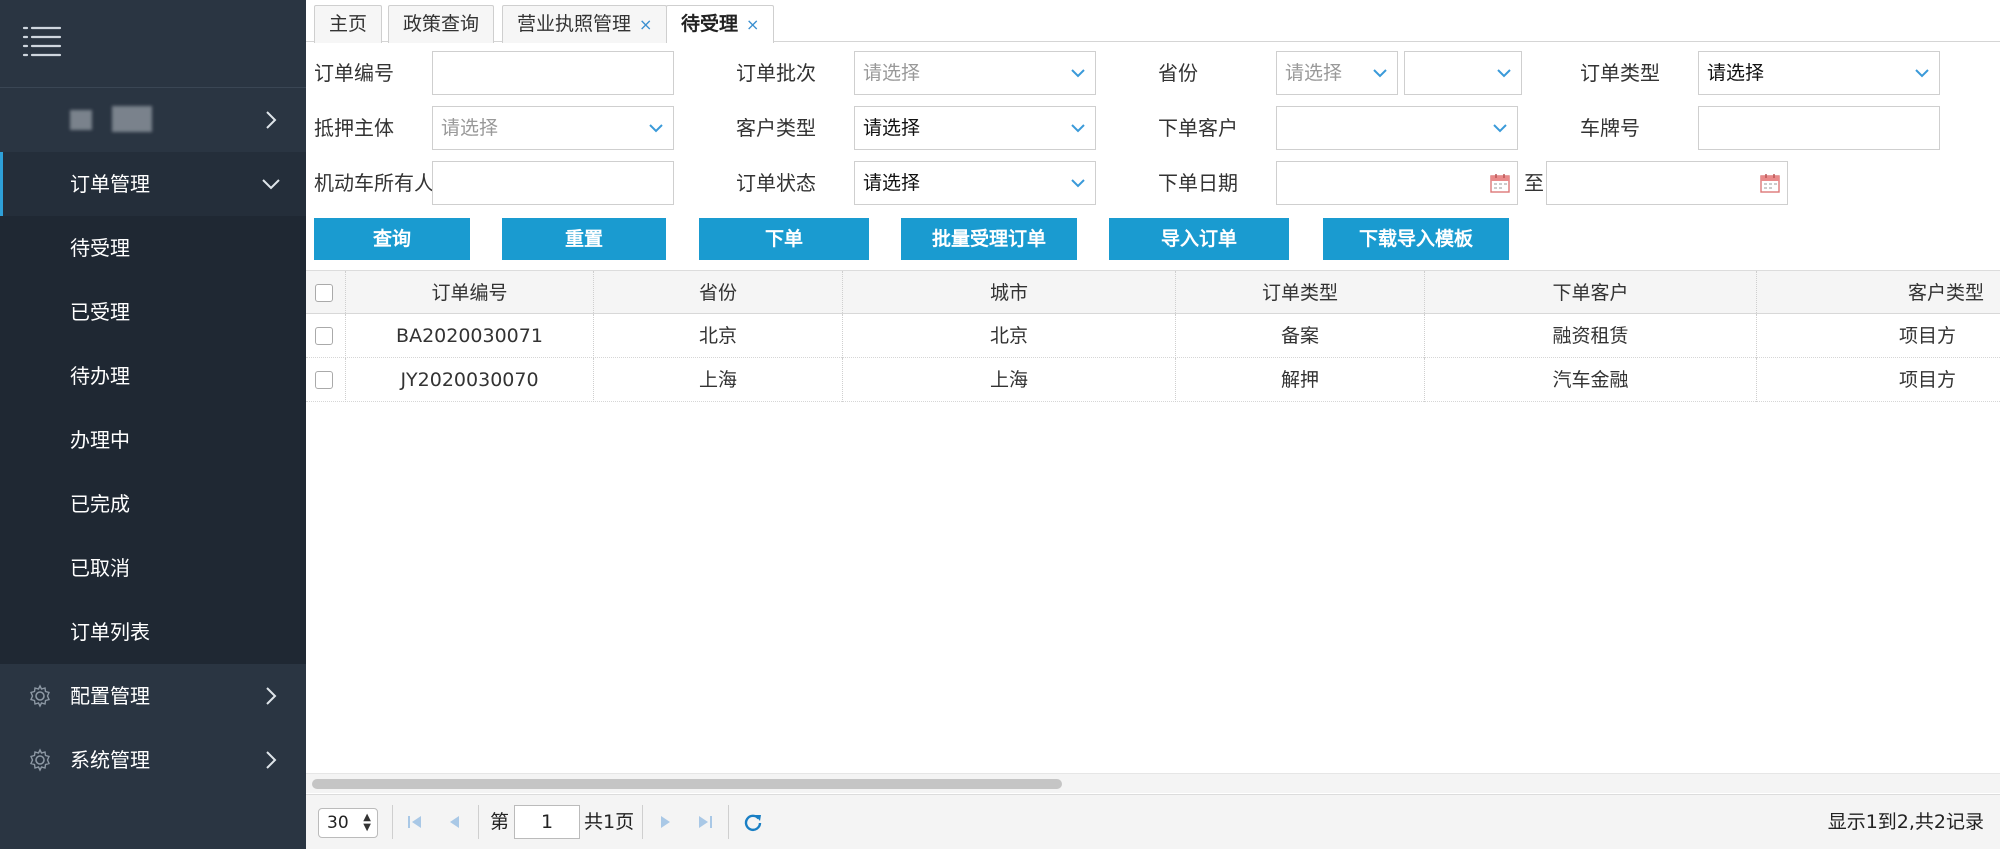 This screenshot has width=2000, height=849. I want to click on tab-label: 营业执照管理, so click(574, 24).